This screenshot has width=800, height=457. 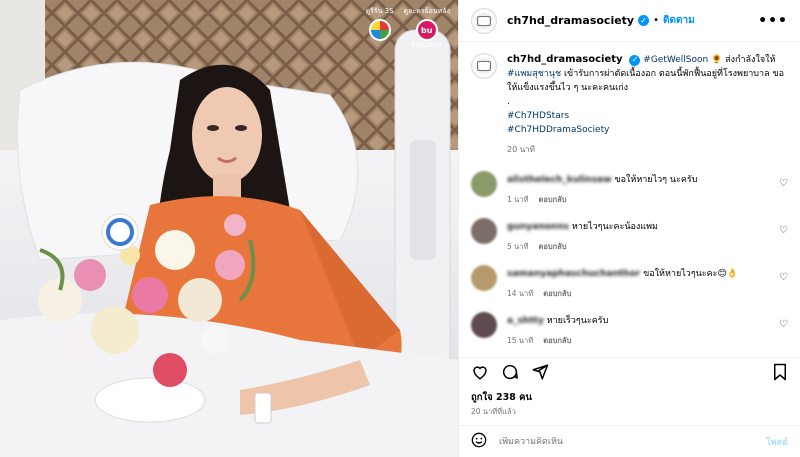 I want to click on caption-time: 20 นาที, so click(x=521, y=149).